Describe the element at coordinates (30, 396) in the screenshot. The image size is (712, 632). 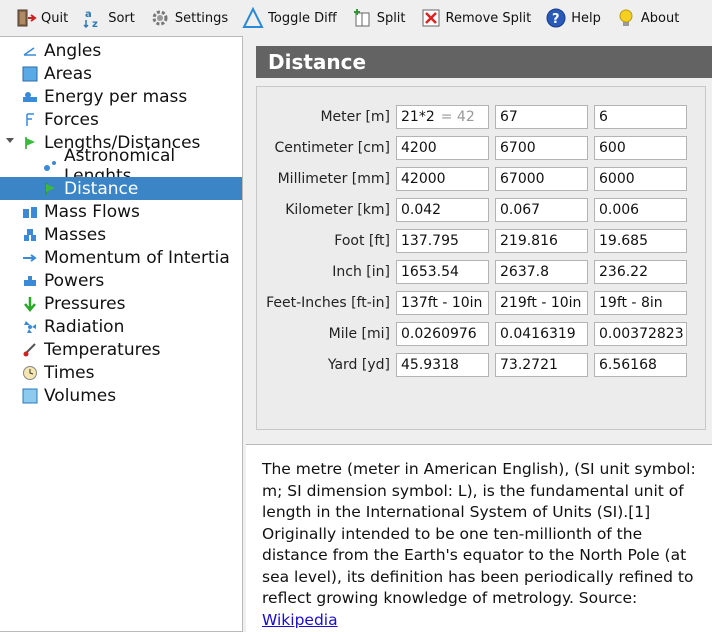
I see `volume-cube-icon` at that location.